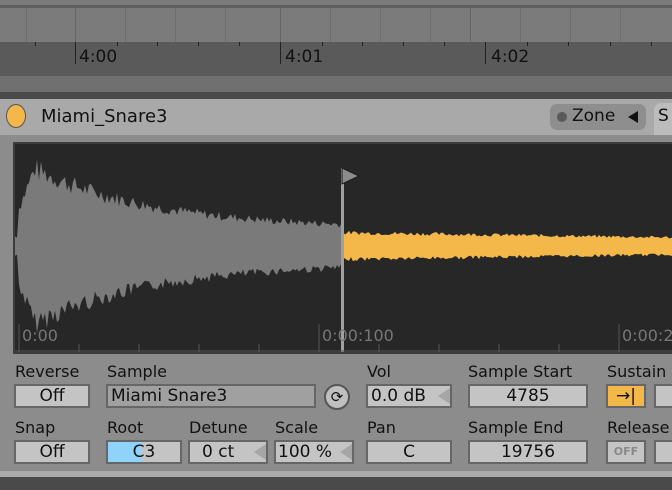  What do you see at coordinates (40, 335) in the screenshot?
I see `time-label: 0:00` at bounding box center [40, 335].